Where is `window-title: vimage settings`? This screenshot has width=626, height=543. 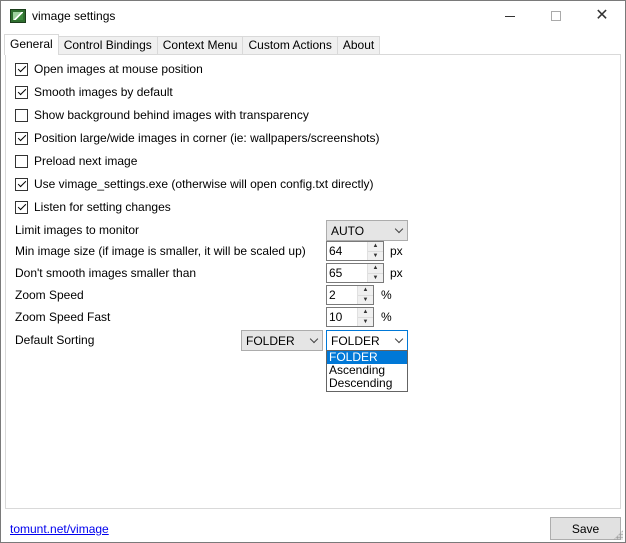
window-title: vimage settings is located at coordinates (74, 16).